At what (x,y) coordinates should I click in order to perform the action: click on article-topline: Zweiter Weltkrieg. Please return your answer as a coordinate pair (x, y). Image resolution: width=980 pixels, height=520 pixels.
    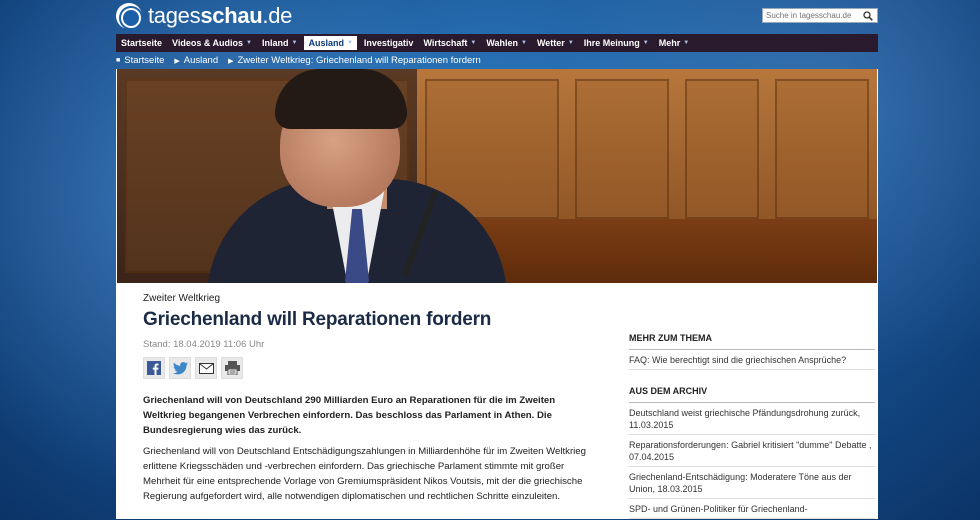
    Looking at the image, I should click on (182, 298).